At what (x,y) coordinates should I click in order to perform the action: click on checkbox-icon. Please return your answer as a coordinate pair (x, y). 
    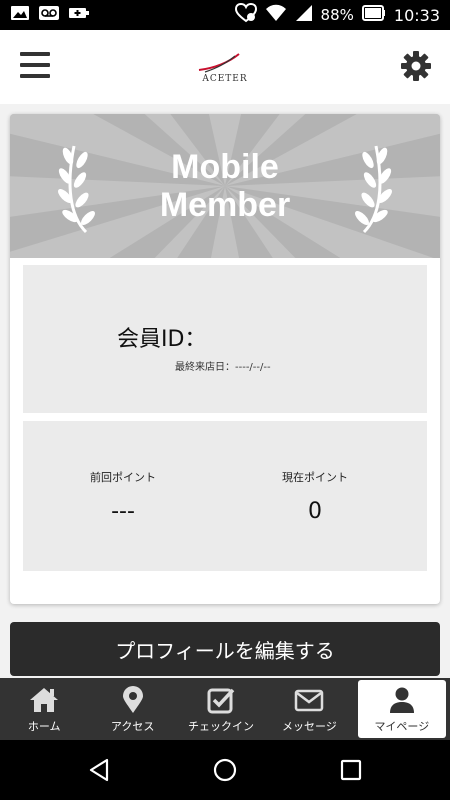
    Looking at the image, I should click on (221, 701).